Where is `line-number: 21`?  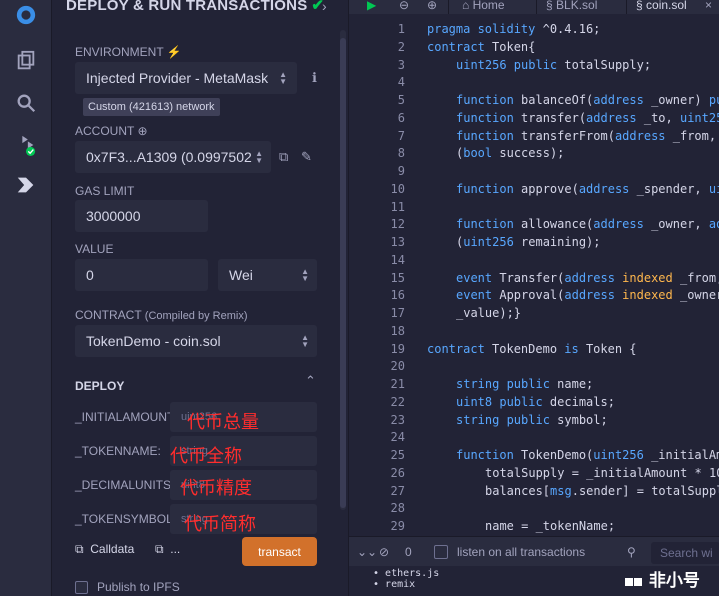
line-number: 21 is located at coordinates (397, 384).